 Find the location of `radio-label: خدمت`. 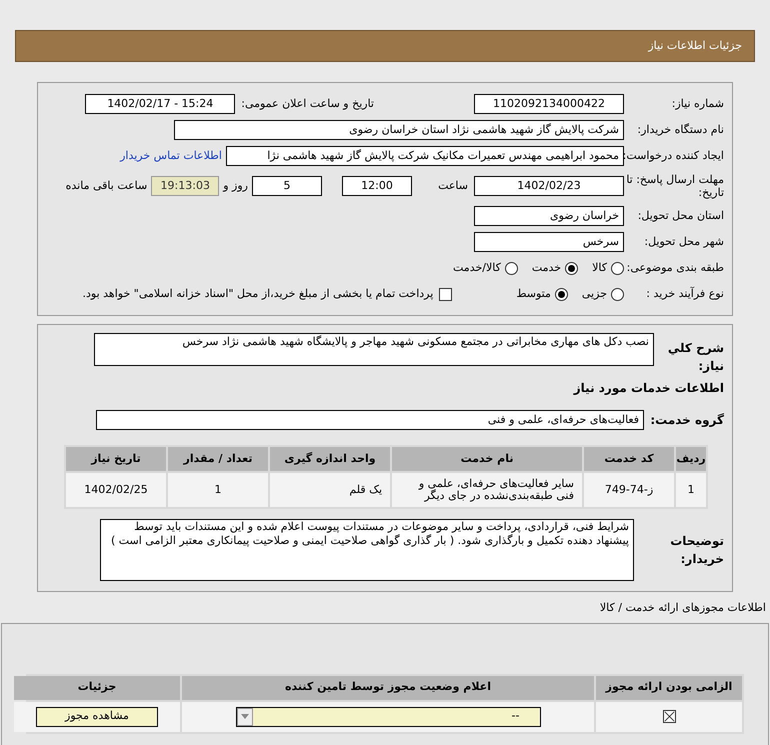

radio-label: خدمت is located at coordinates (547, 268).